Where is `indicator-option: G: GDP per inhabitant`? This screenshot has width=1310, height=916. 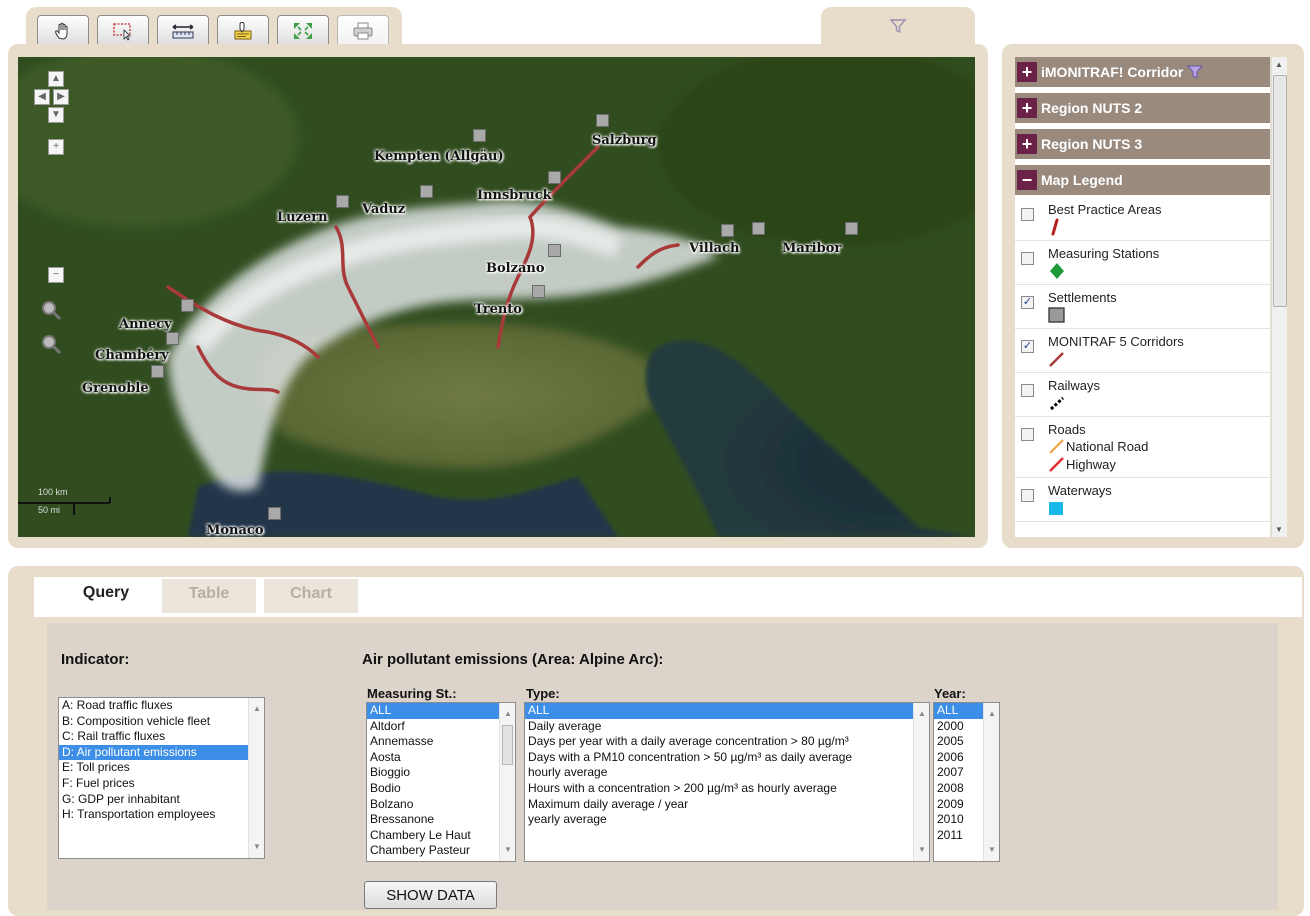 indicator-option: G: GDP per inhabitant is located at coordinates (161, 800).